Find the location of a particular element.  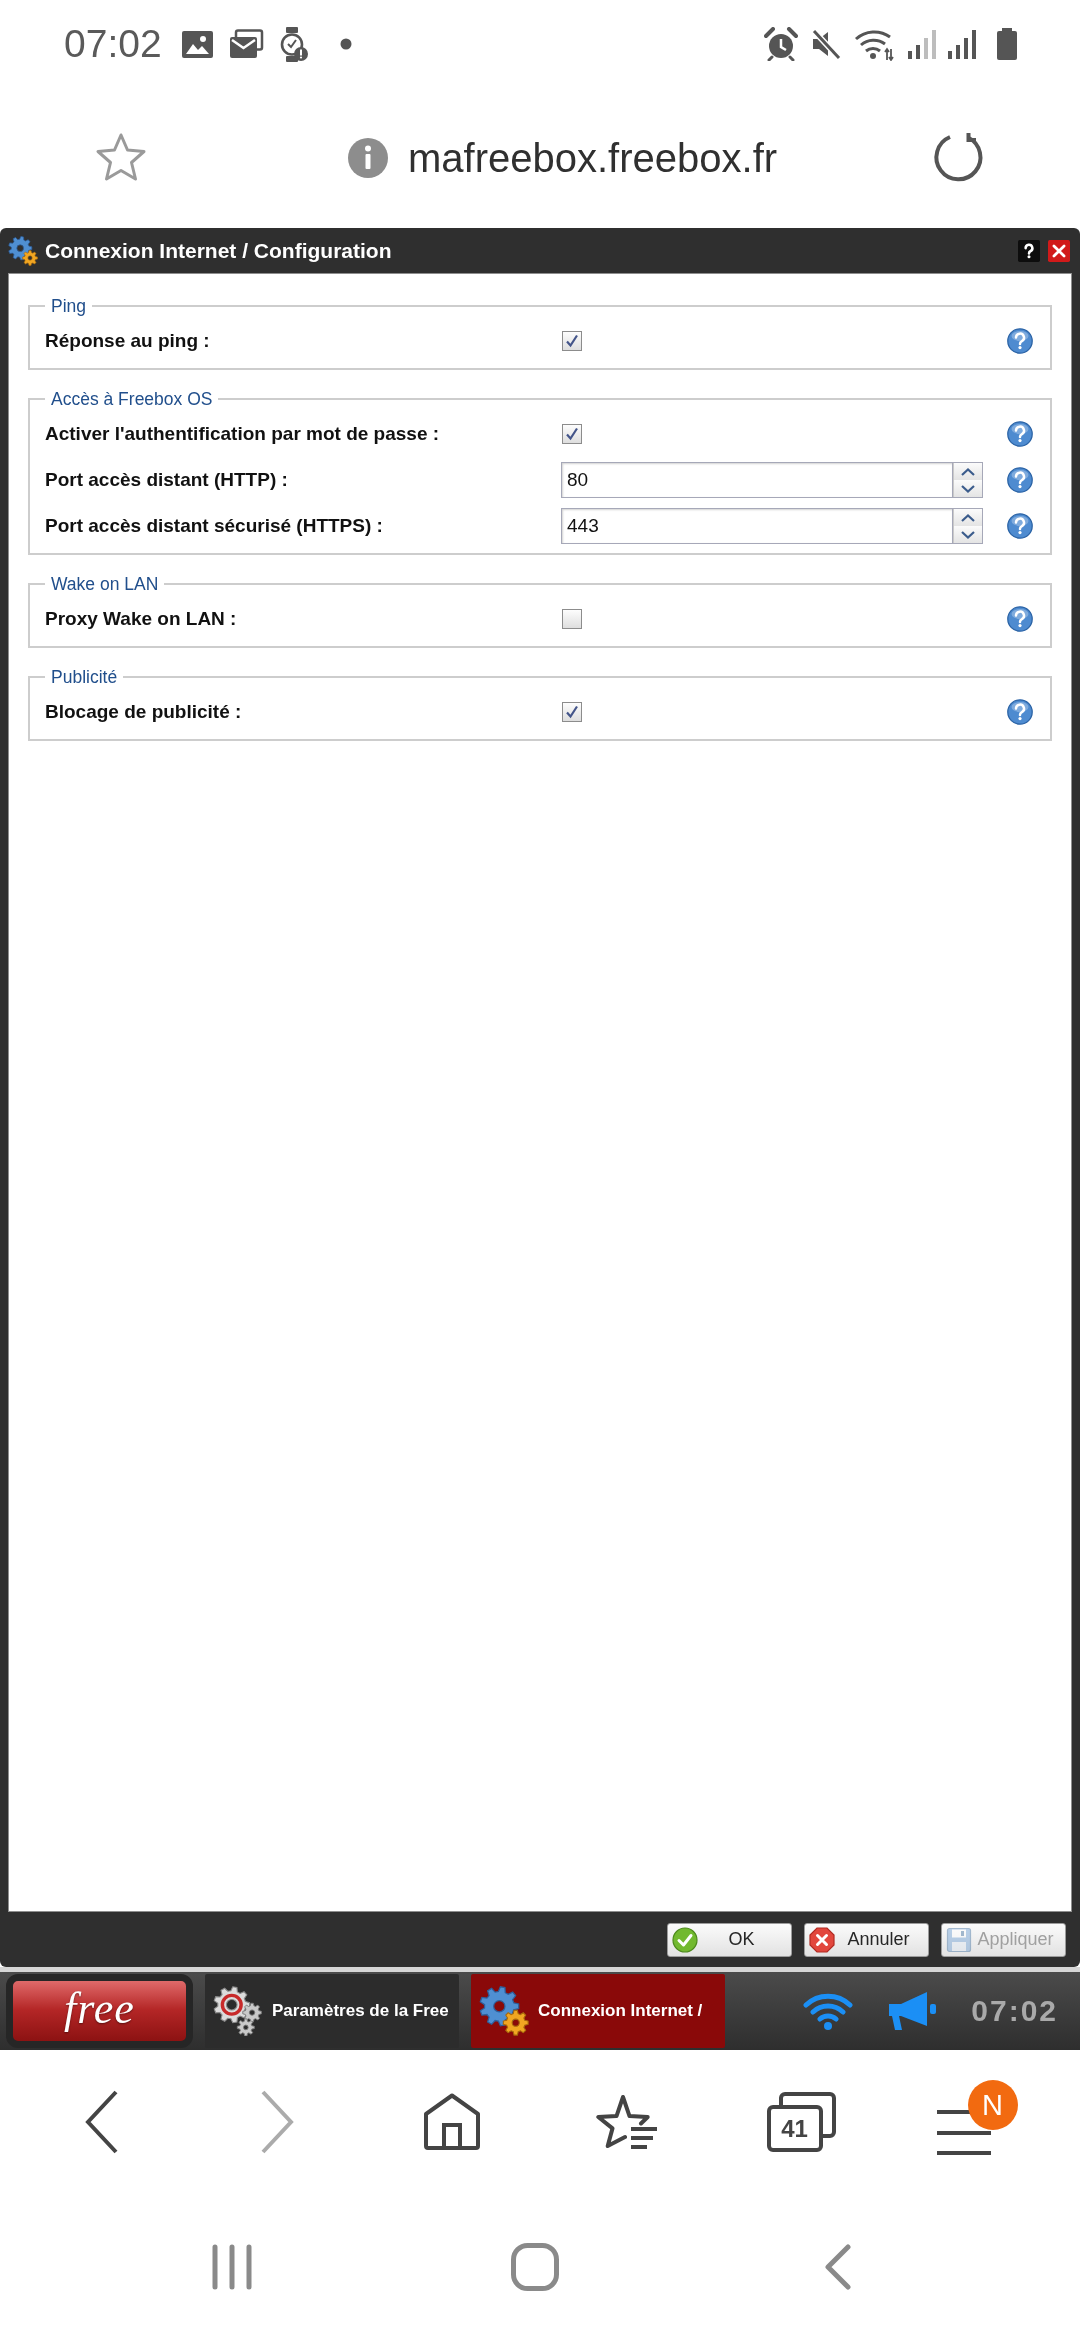

megaphone-icon is located at coordinates (912, 2011).